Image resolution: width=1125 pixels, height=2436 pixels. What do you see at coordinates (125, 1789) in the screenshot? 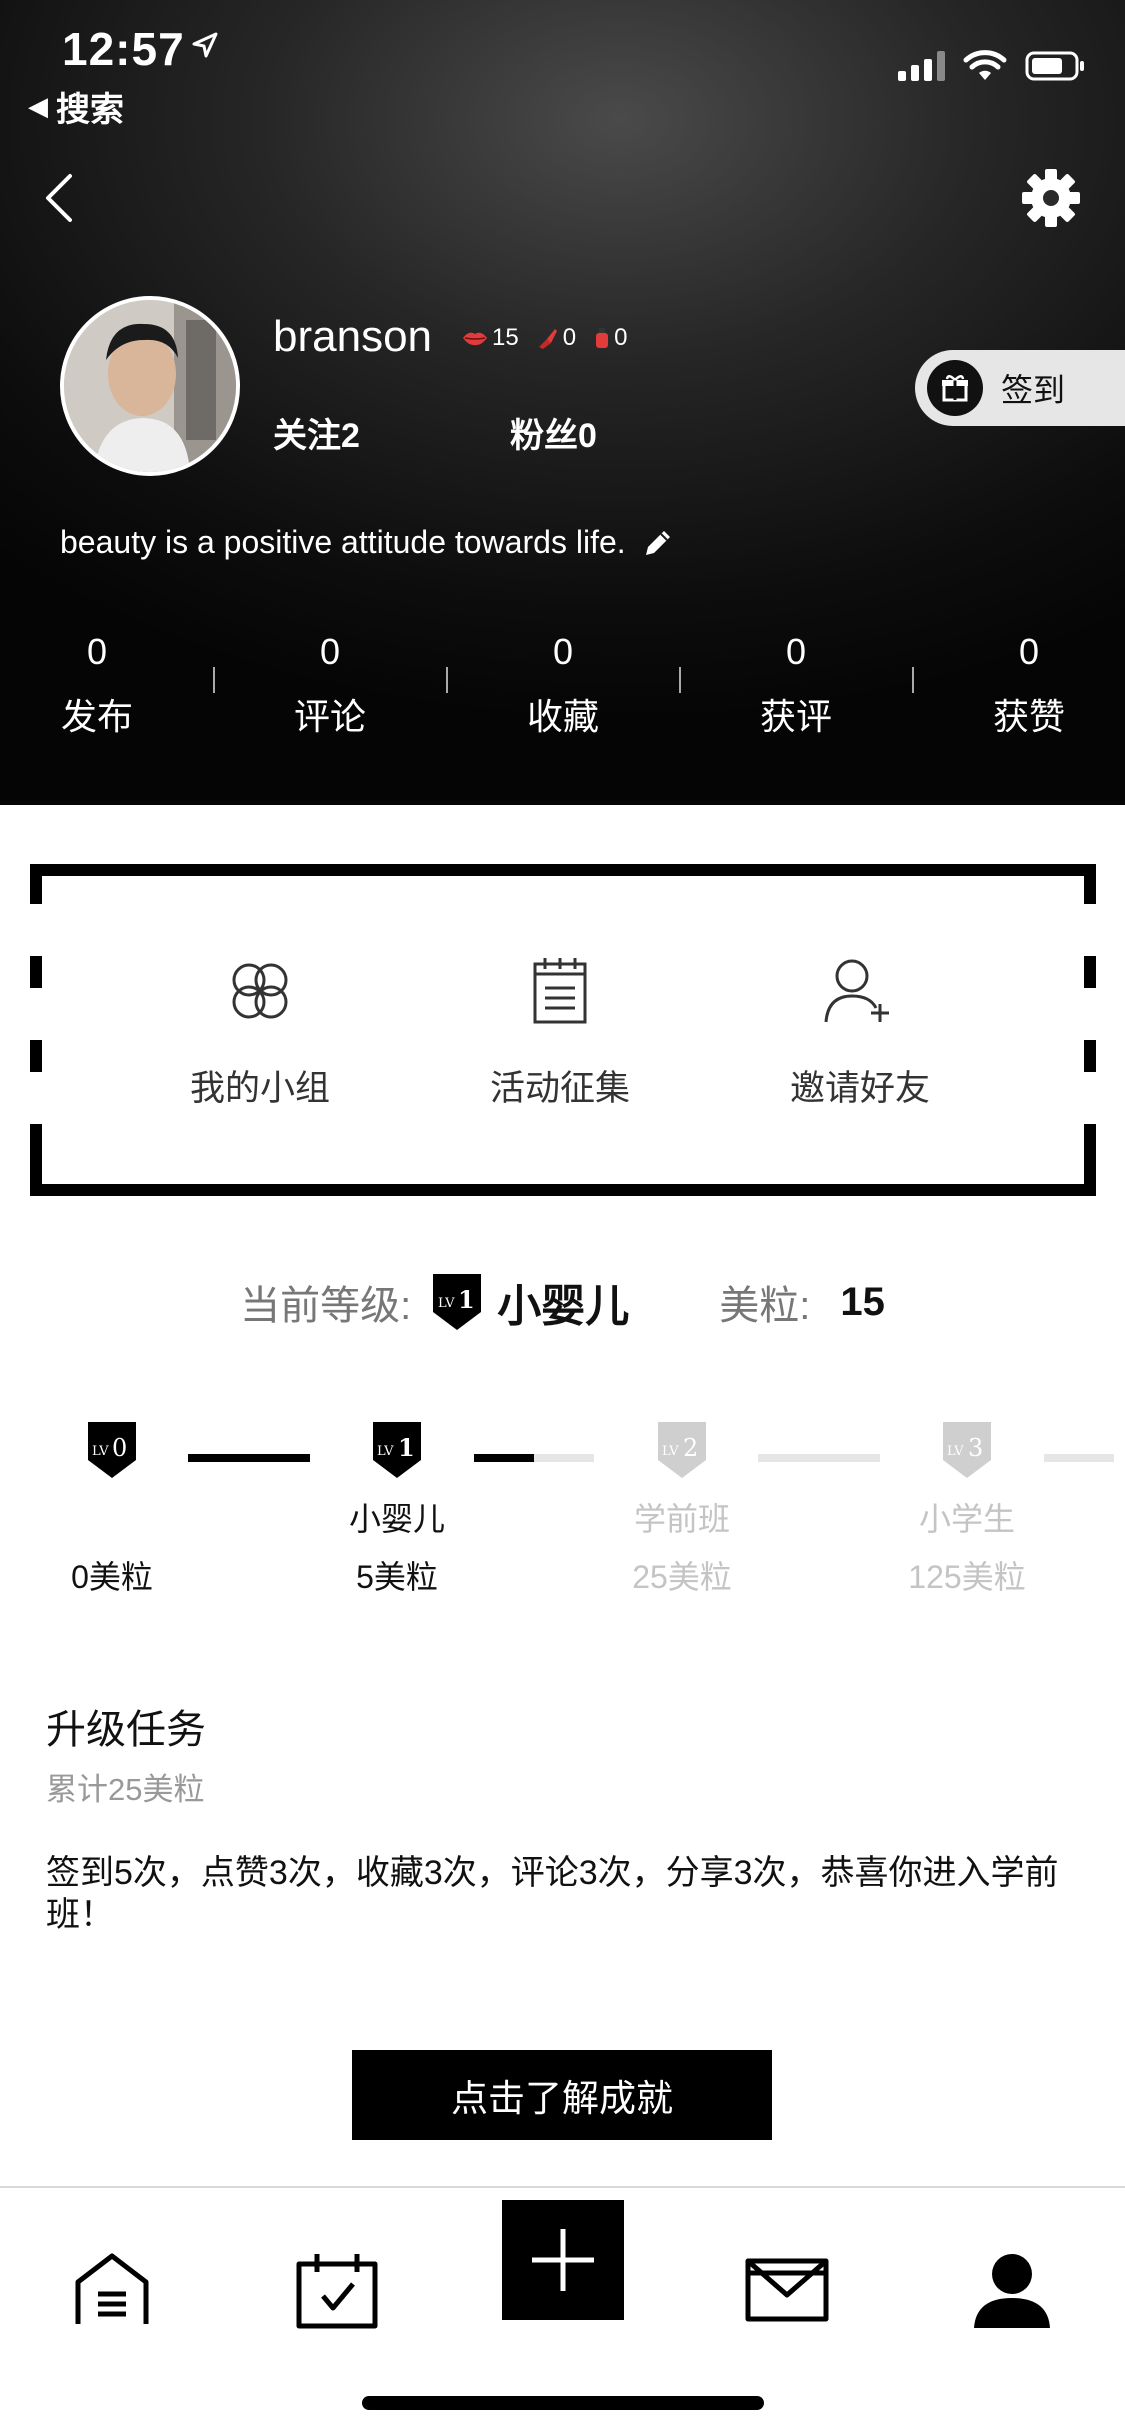
I see `task-subtitle: 累计25美粒` at bounding box center [125, 1789].